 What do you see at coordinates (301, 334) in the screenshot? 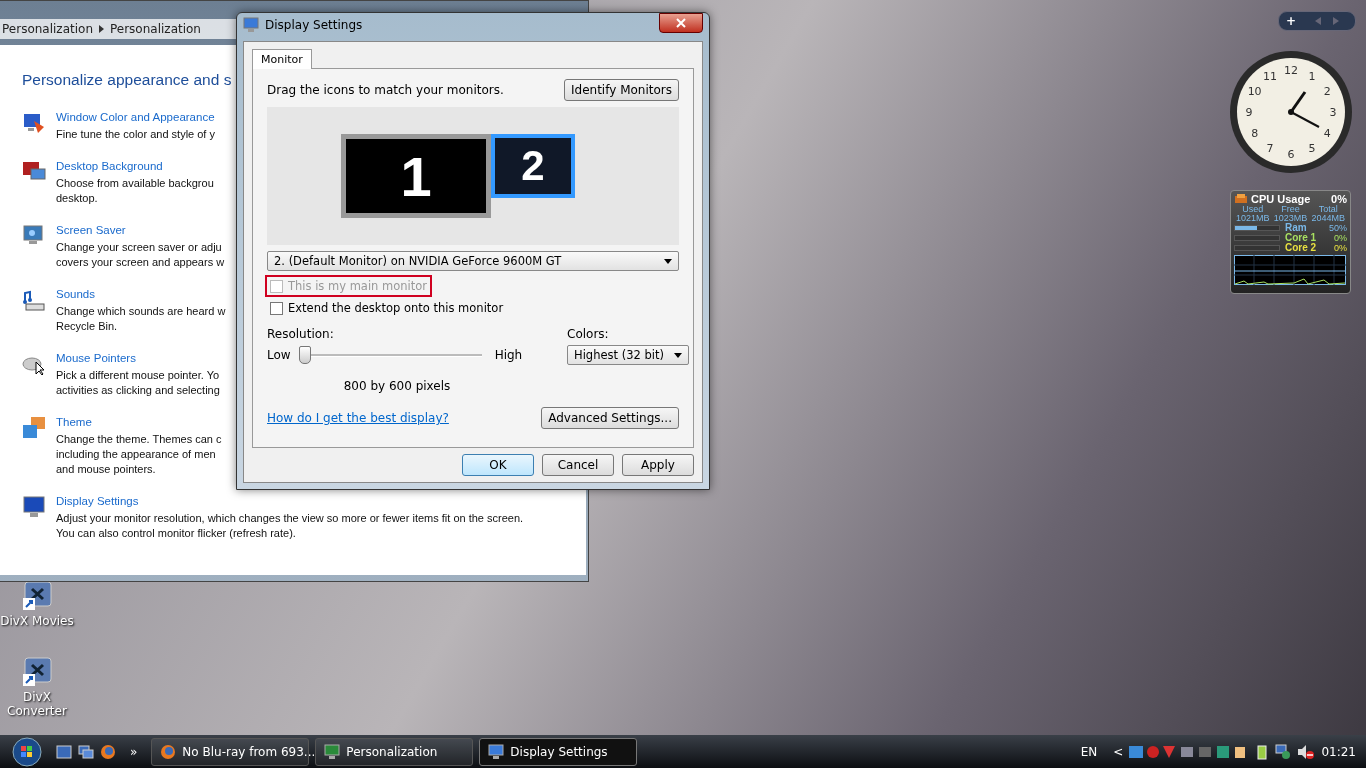
I see `resolution-label: Resolution:` at bounding box center [301, 334].